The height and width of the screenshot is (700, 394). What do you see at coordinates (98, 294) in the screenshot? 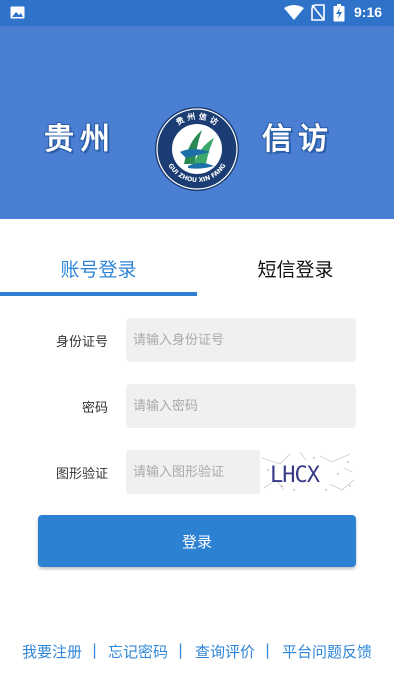
I see `active-tab-indicator` at bounding box center [98, 294].